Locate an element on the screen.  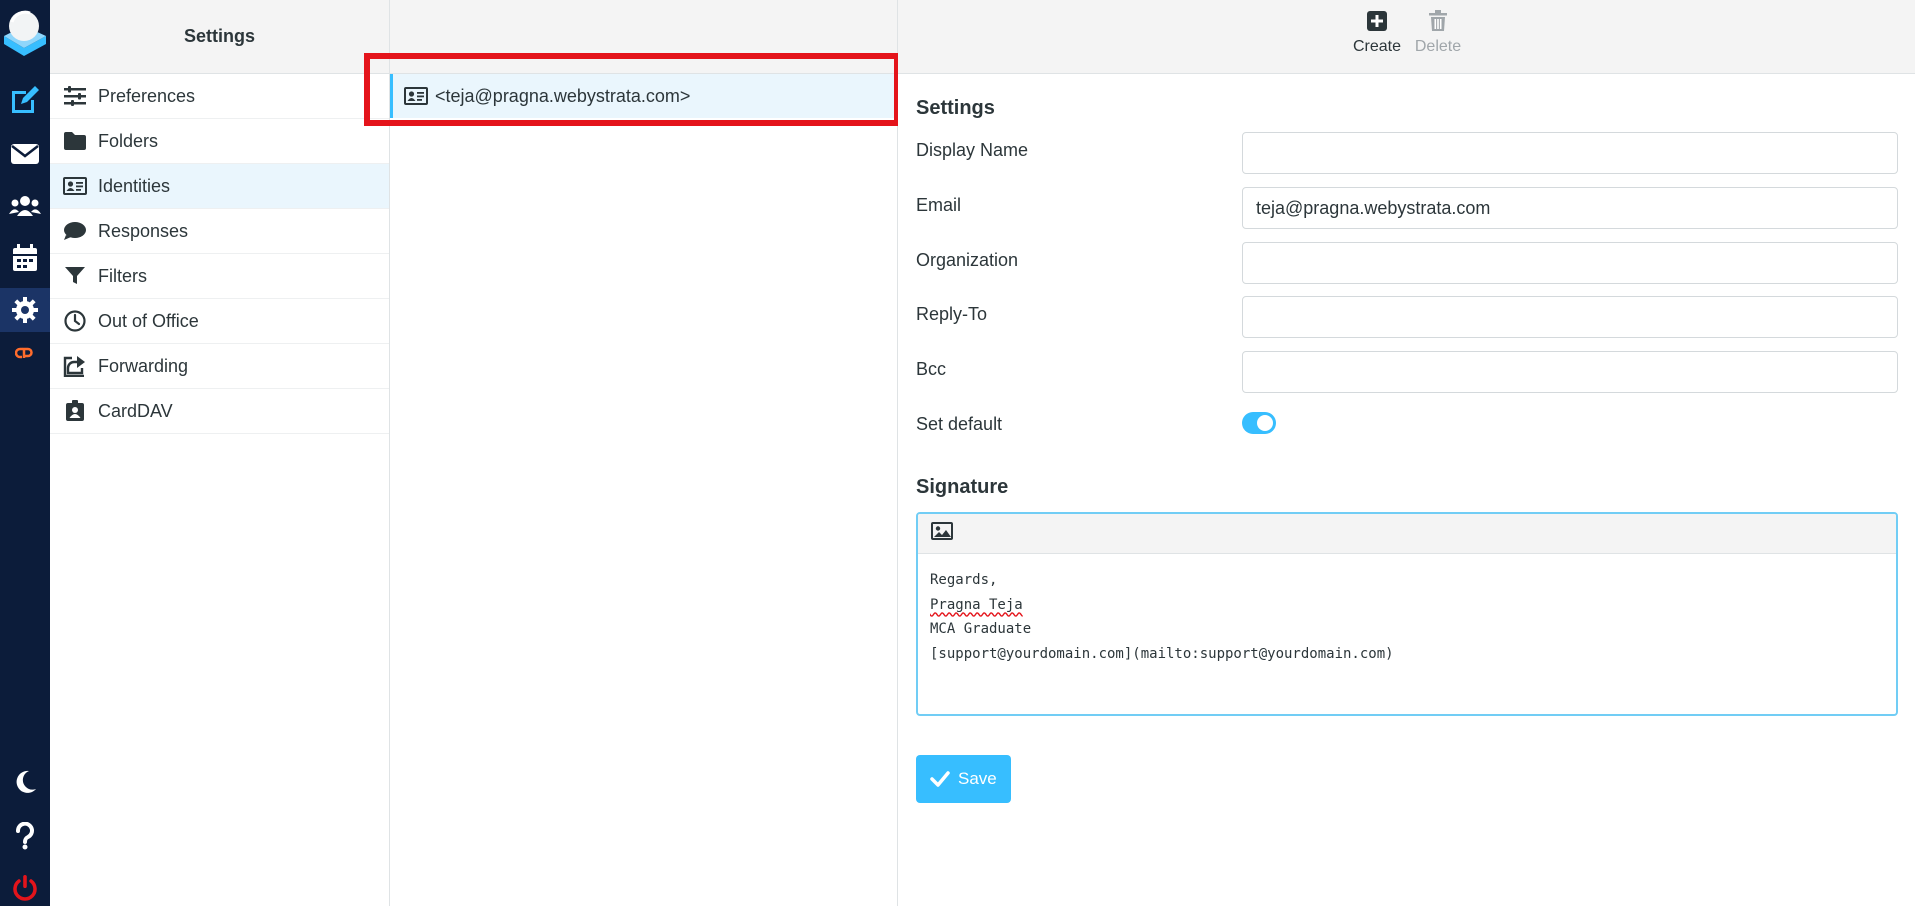
signature-editor-toolbar is located at coordinates (1407, 534).